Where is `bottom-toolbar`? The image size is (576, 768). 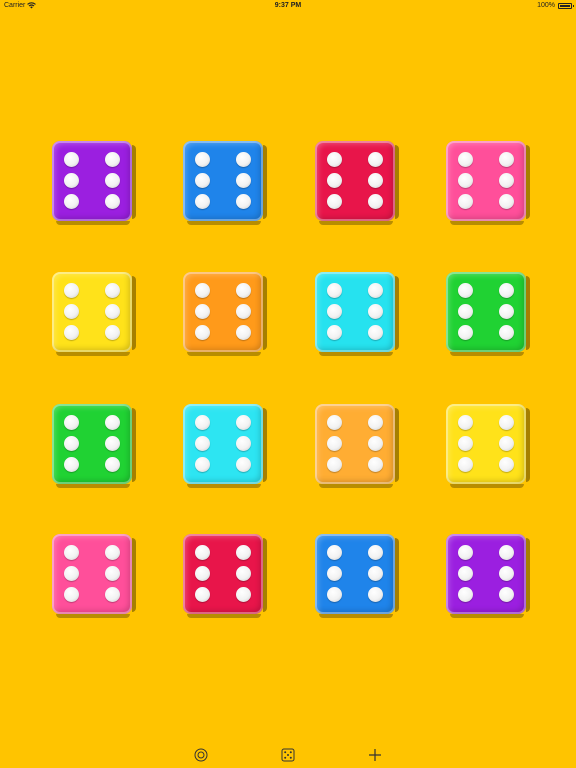
bottom-toolbar is located at coordinates (288, 753).